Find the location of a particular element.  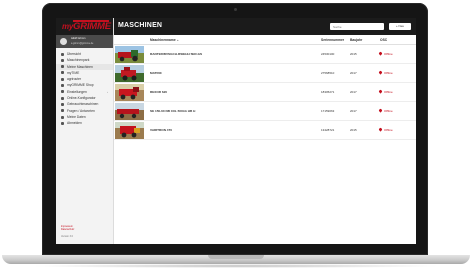

router-icon is located at coordinates (62, 79).